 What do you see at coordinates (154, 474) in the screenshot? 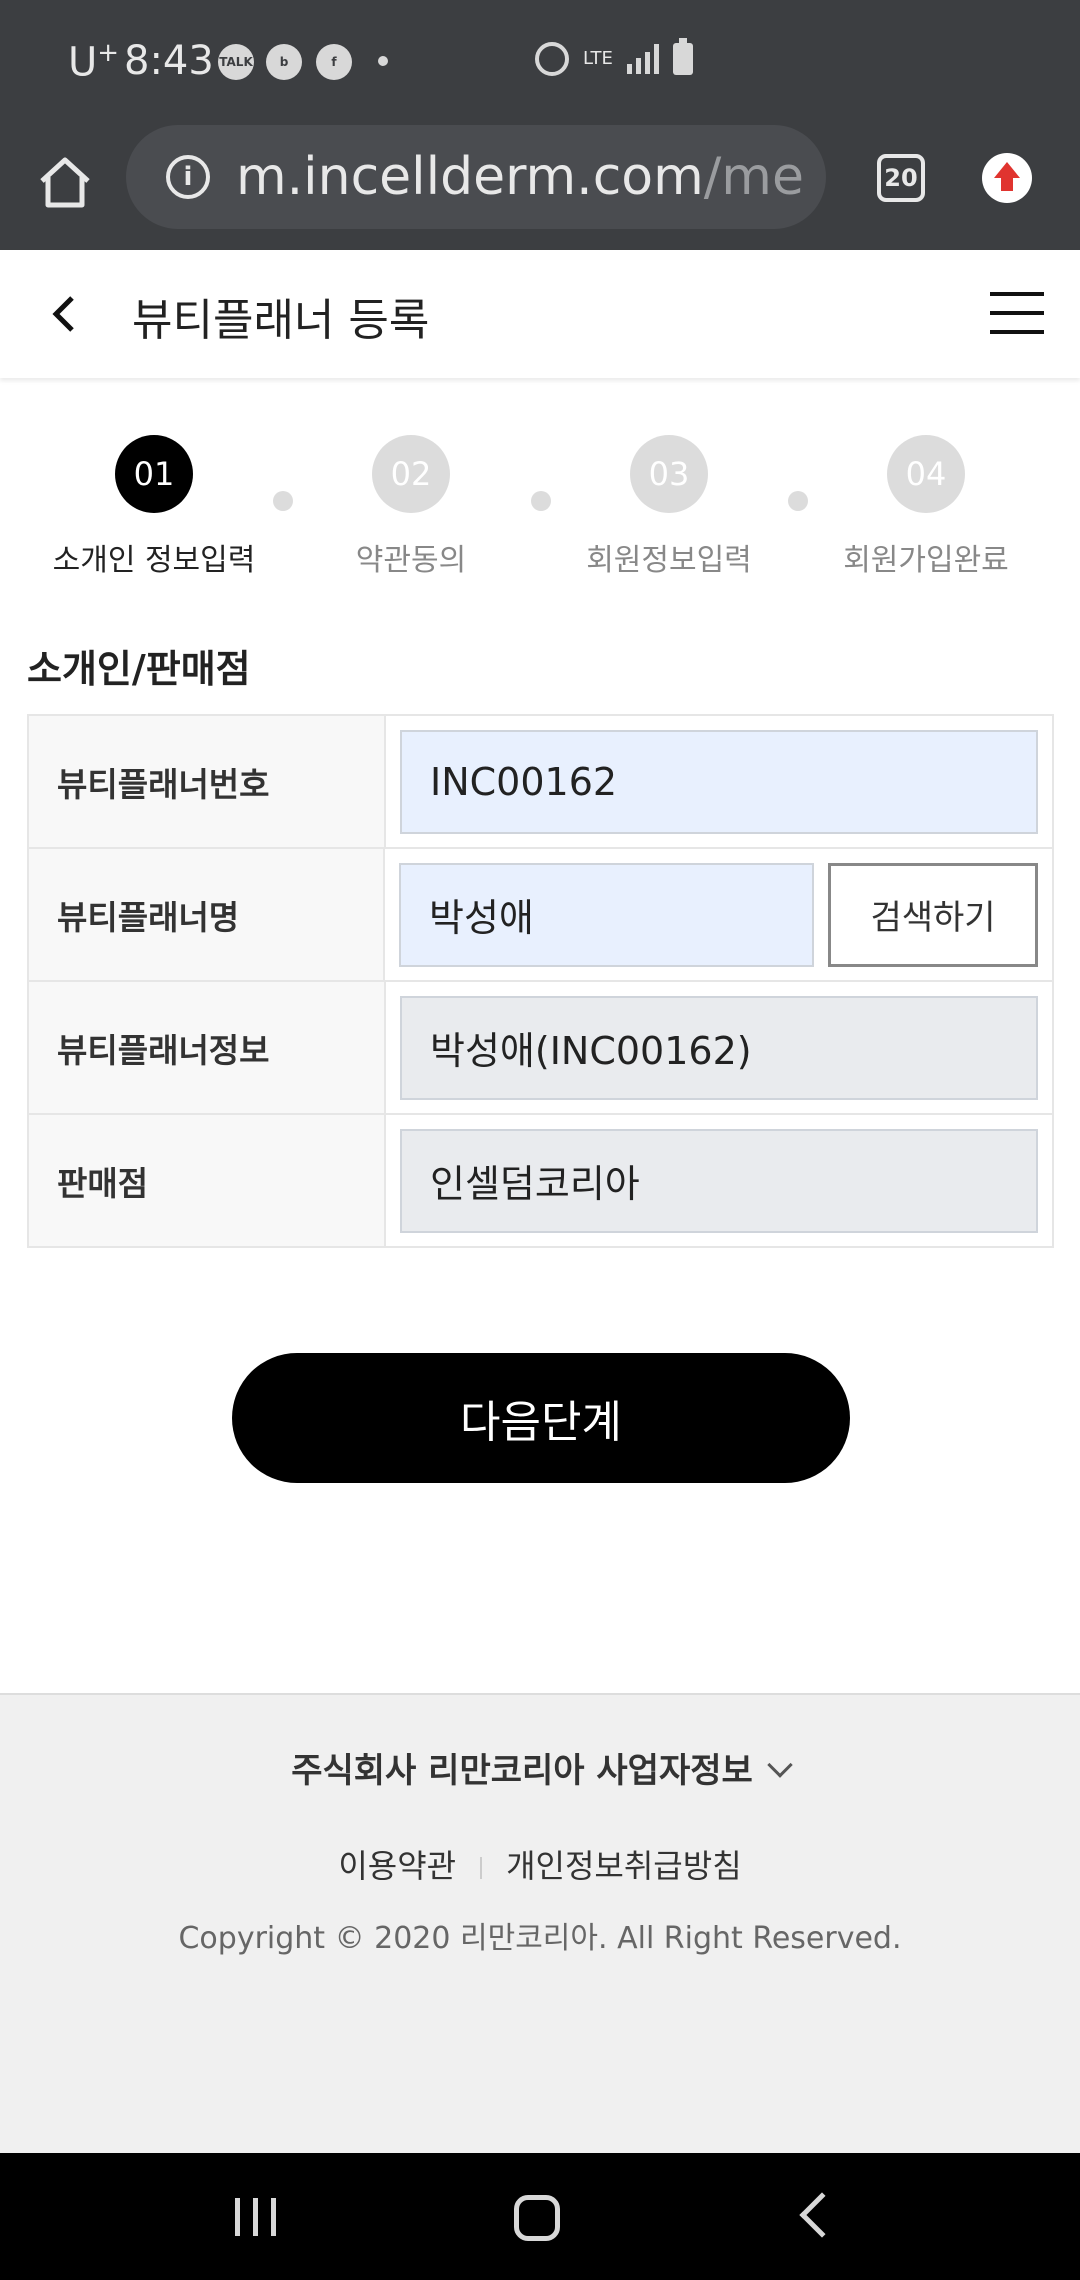
I see `step-number: 01` at bounding box center [154, 474].